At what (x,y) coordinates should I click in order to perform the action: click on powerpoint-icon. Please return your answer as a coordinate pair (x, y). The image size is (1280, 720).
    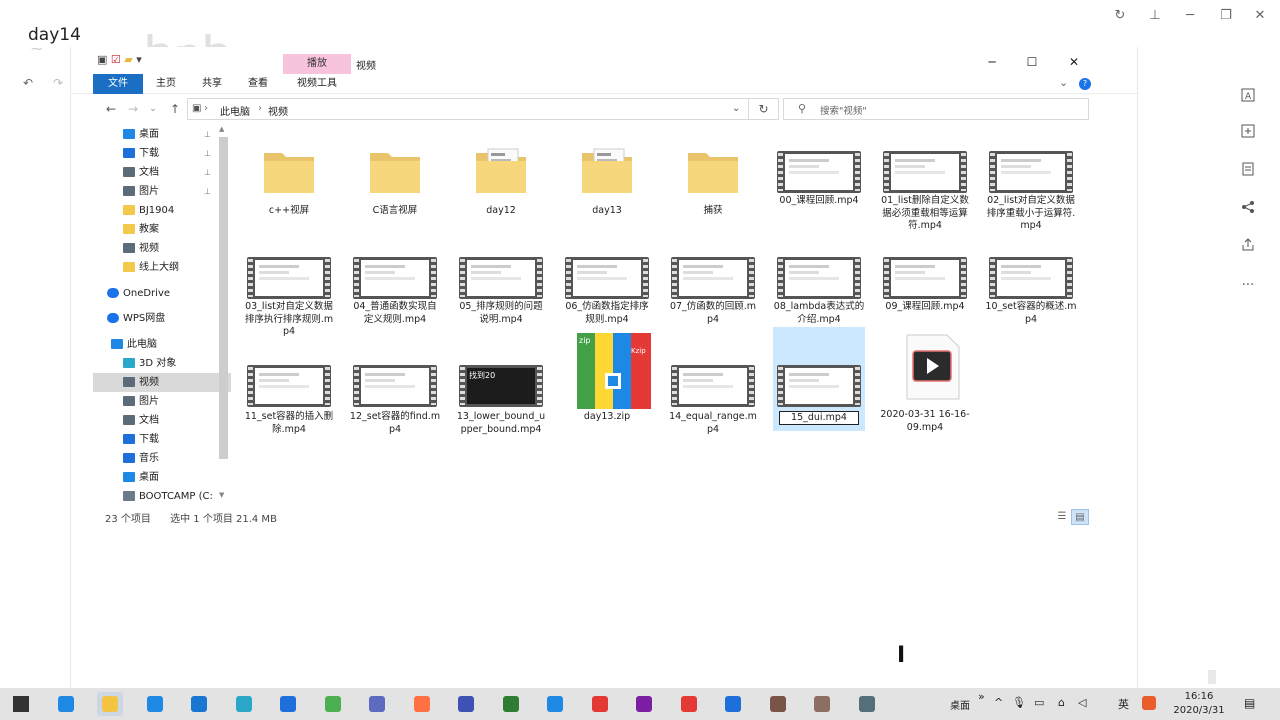
    Looking at the image, I should click on (377, 704).